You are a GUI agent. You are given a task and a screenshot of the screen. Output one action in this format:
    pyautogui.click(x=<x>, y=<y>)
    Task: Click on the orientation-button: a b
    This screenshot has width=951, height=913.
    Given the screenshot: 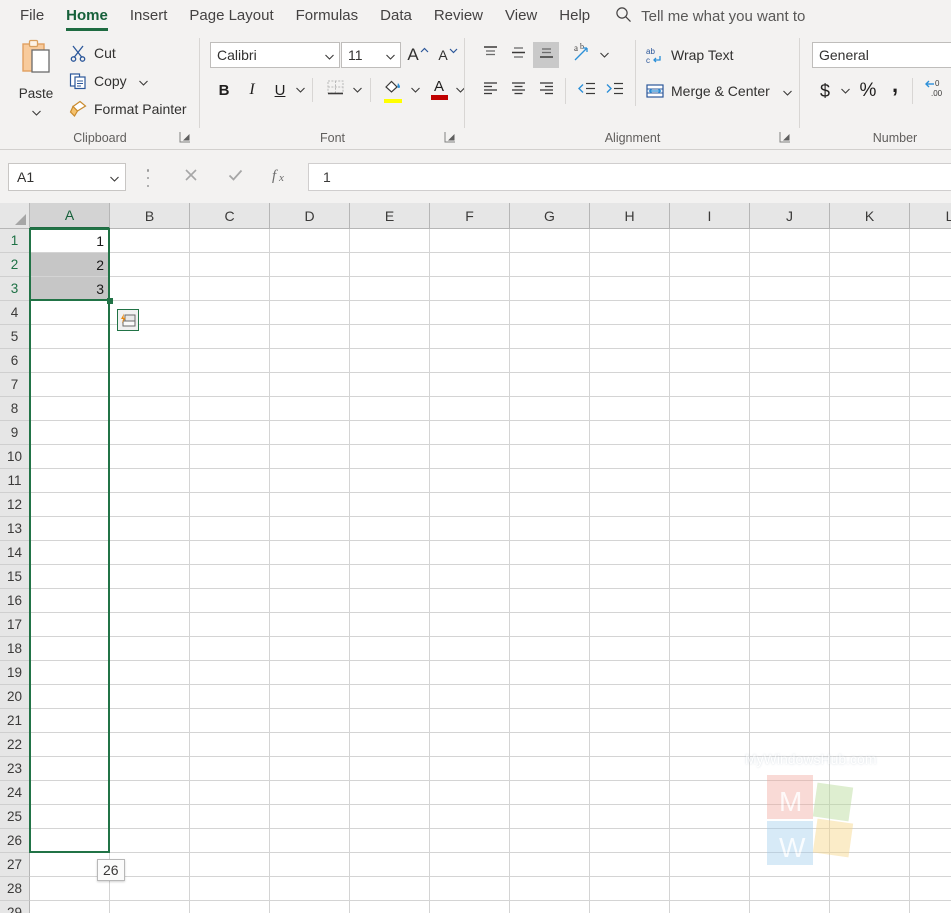 What is the action you would take?
    pyautogui.click(x=582, y=55)
    